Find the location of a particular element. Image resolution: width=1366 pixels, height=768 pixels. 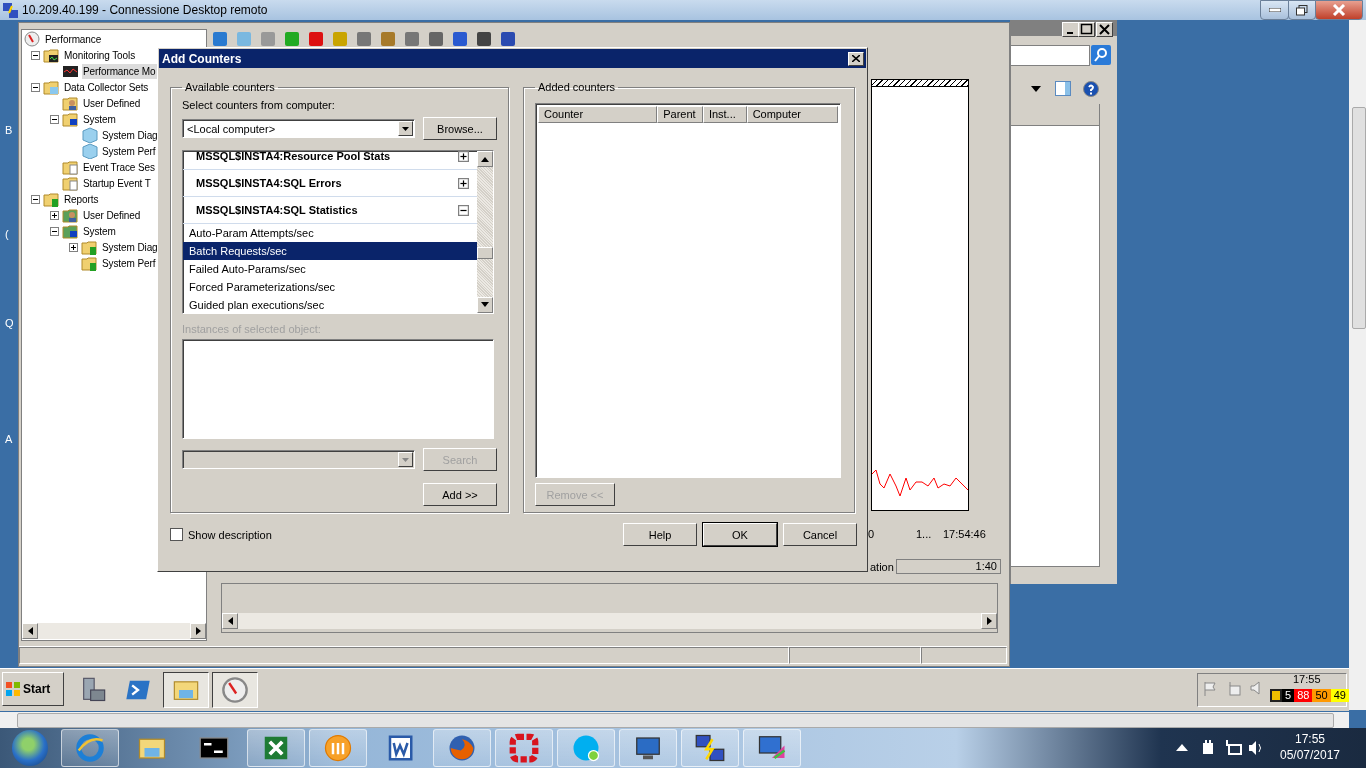

tree-item: Monitoring Tools is located at coordinates (100, 55).